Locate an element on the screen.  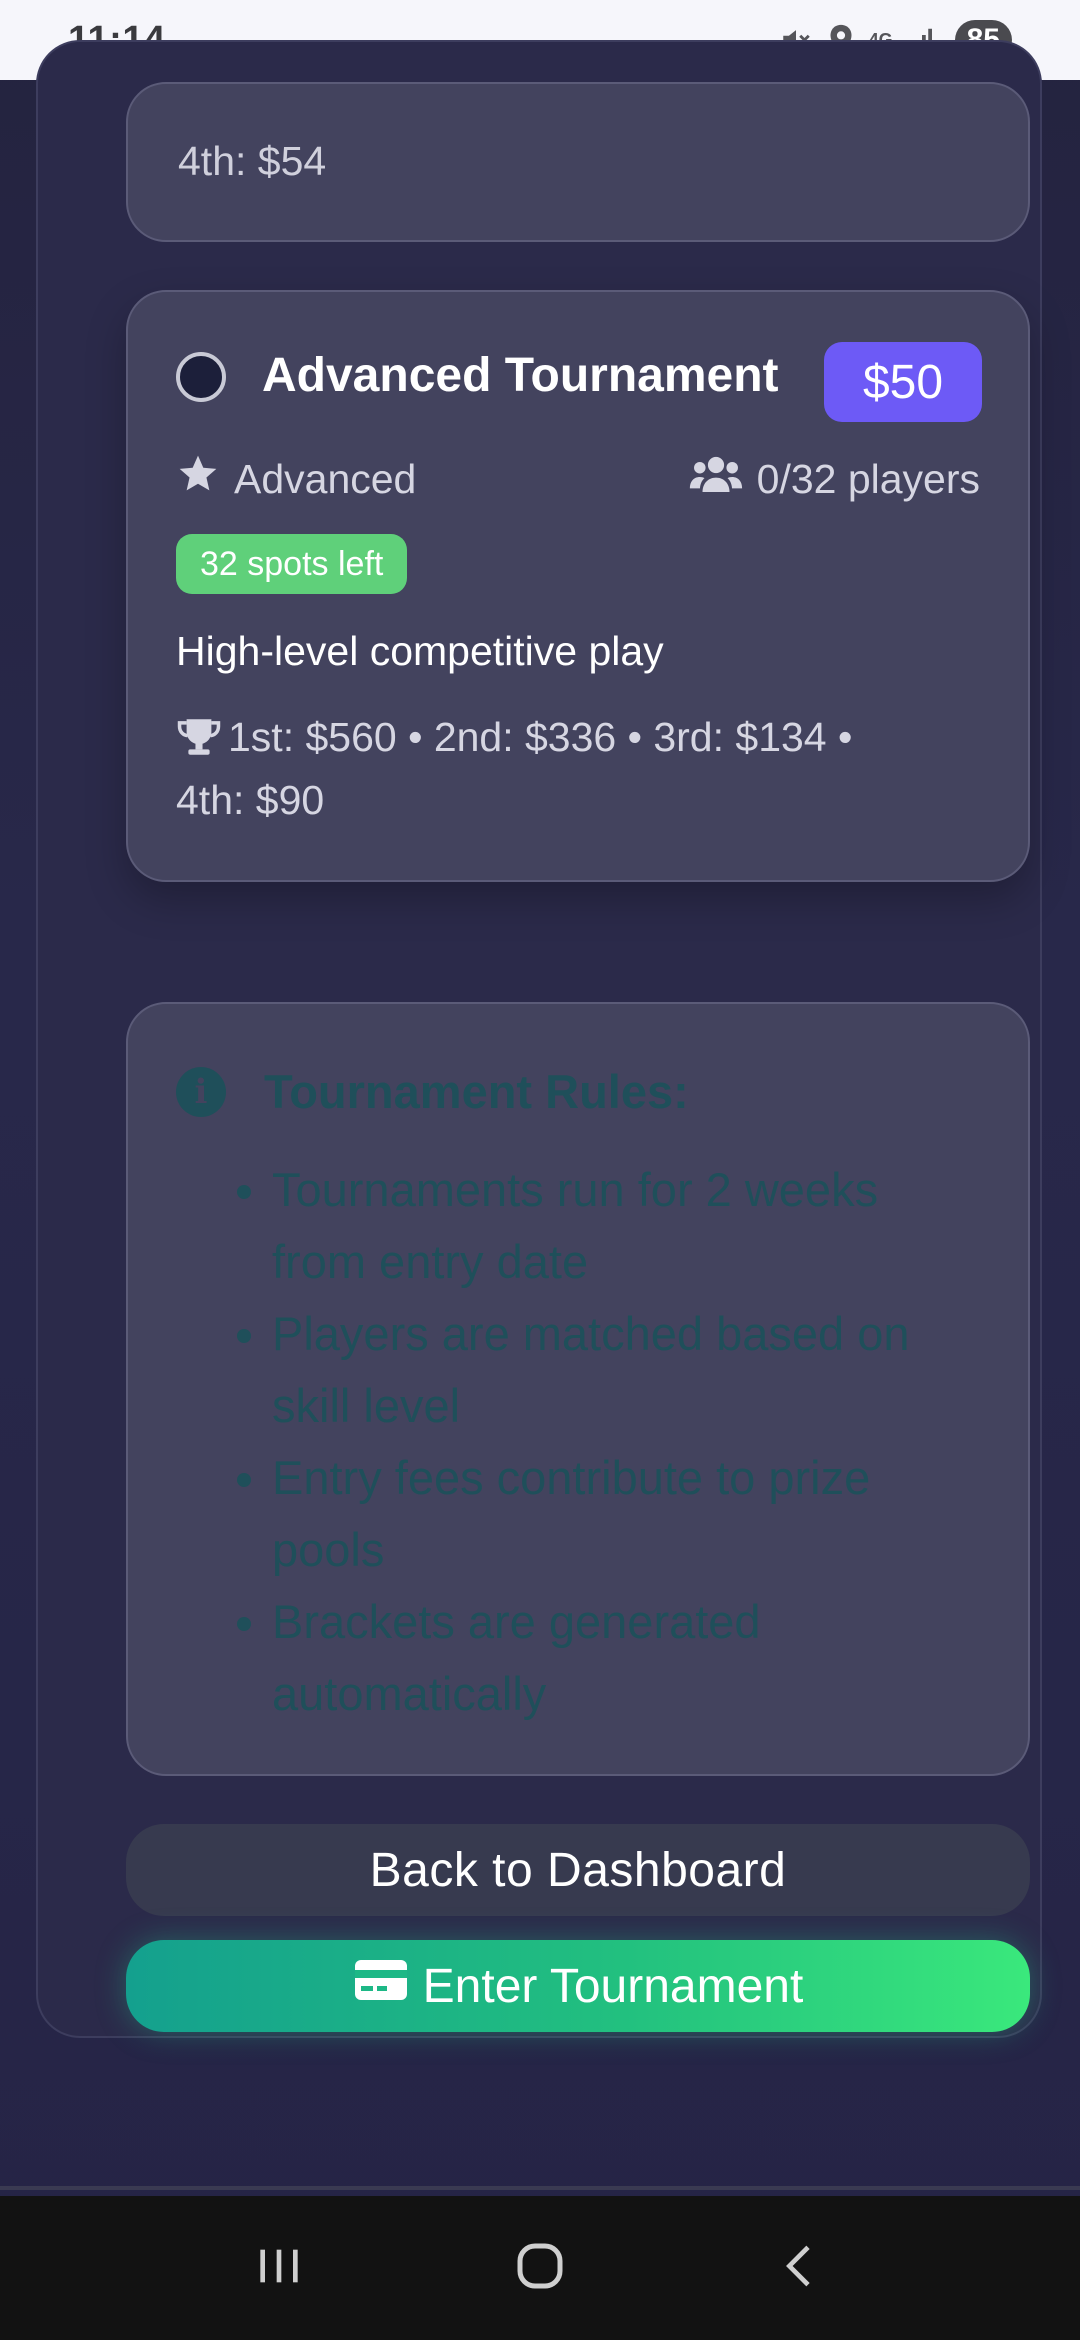
rules-title: Tournament Rules: is located at coordinates (476, 1091).